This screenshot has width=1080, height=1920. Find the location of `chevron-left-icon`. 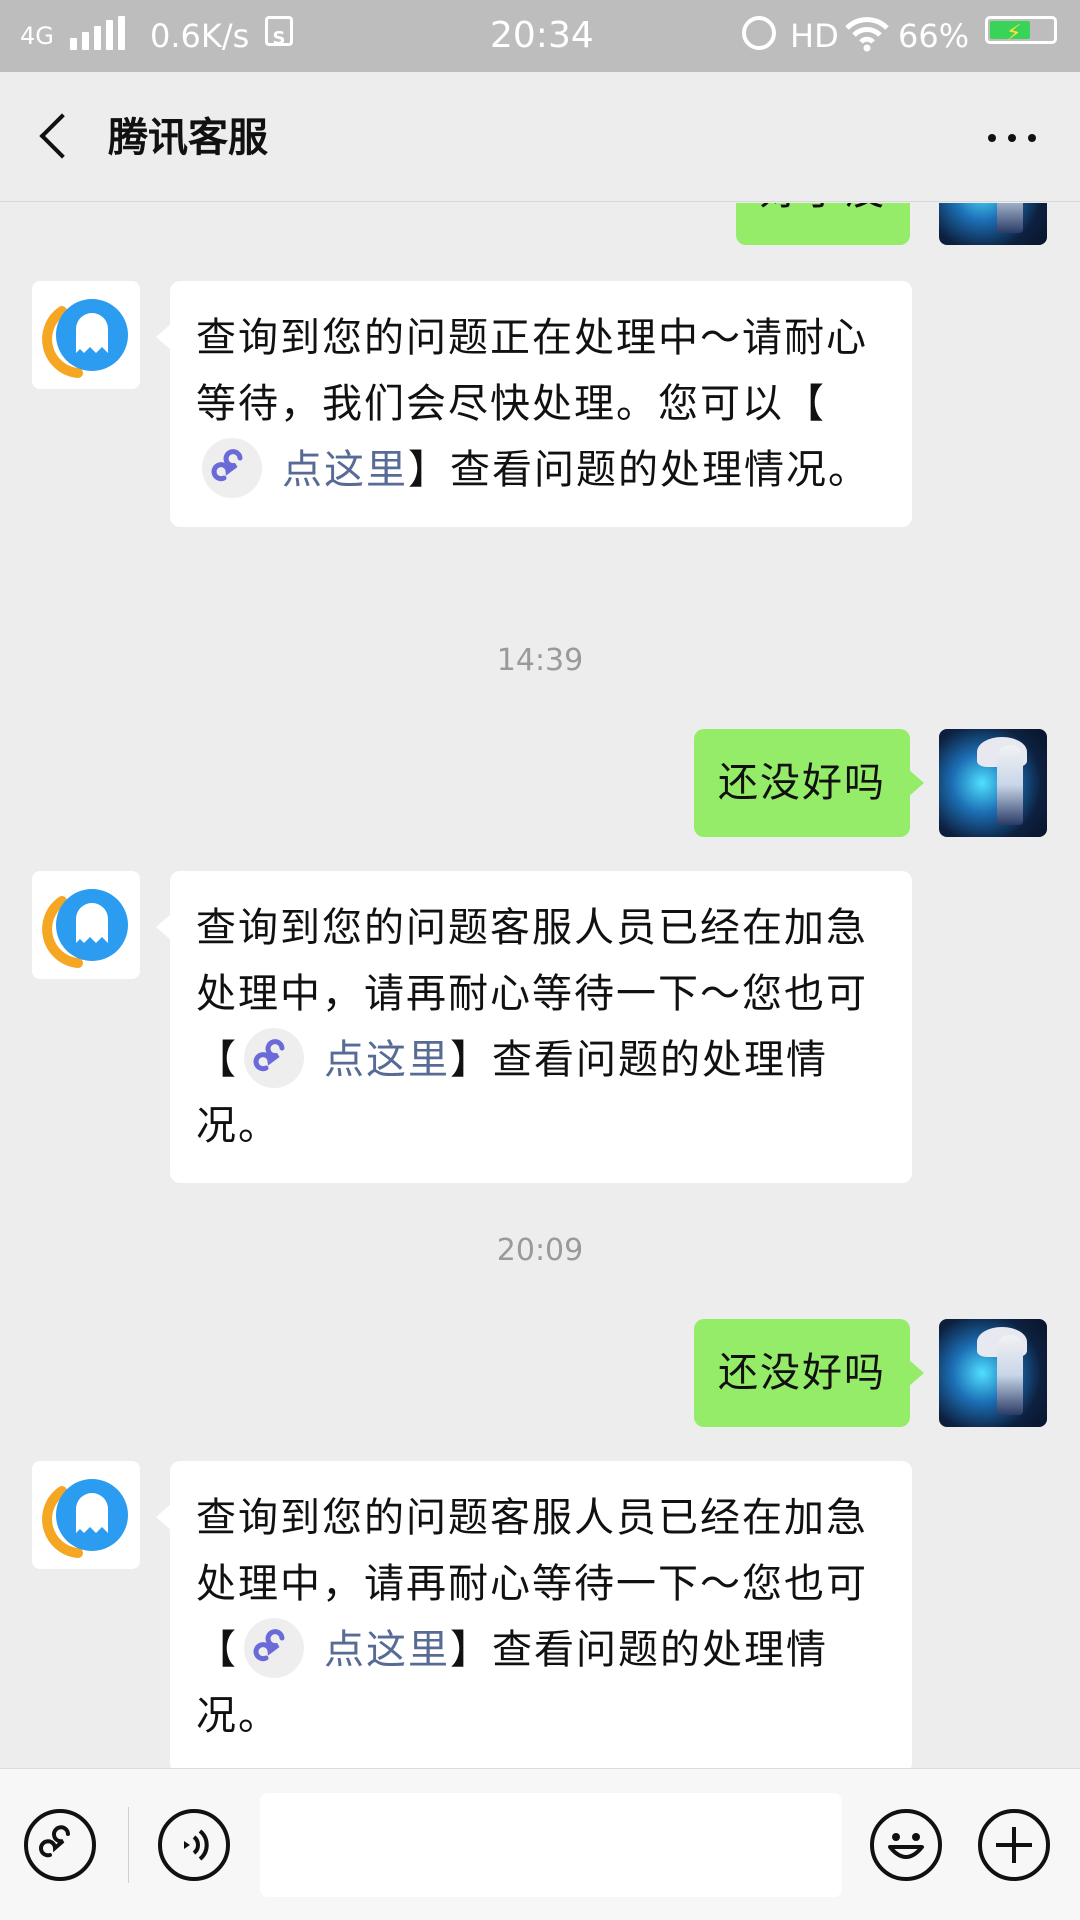

chevron-left-icon is located at coordinates (55, 138).